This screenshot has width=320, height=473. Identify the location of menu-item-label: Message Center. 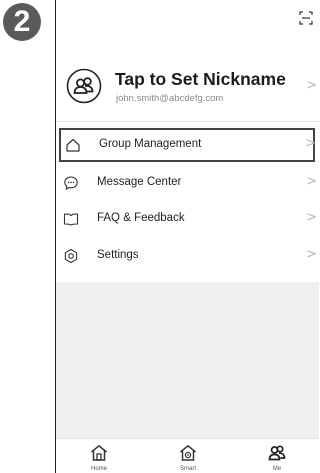
(139, 182).